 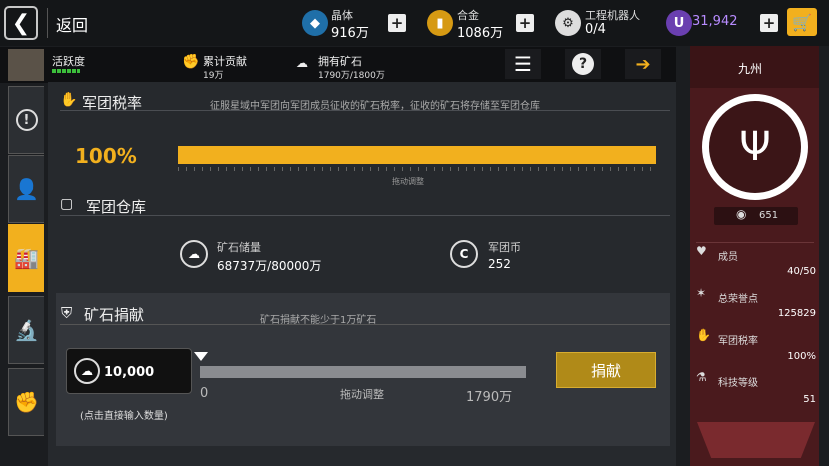 What do you see at coordinates (116, 207) in the screenshot?
I see `warehouse-title: 军团仓库` at bounding box center [116, 207].